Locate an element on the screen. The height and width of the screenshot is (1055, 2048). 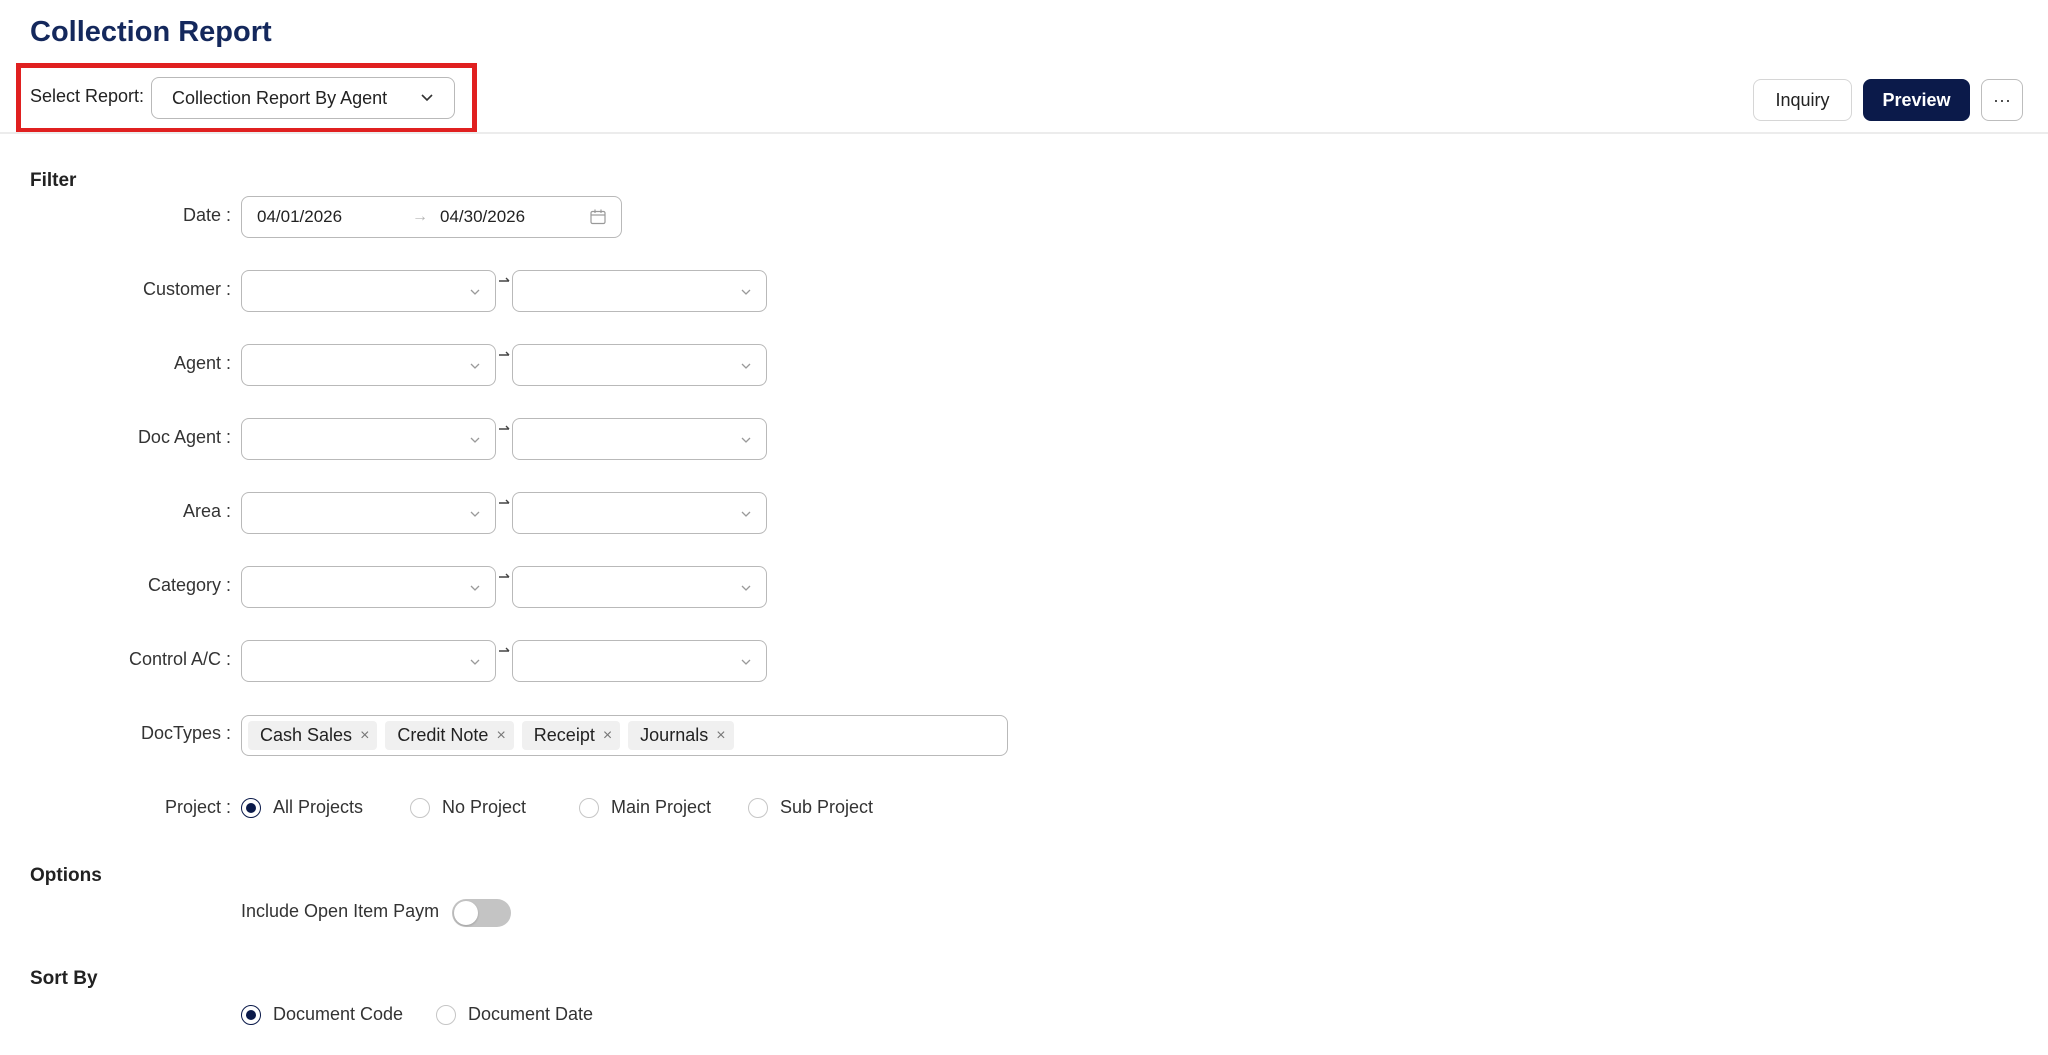
customer-to-select is located at coordinates (639, 291).